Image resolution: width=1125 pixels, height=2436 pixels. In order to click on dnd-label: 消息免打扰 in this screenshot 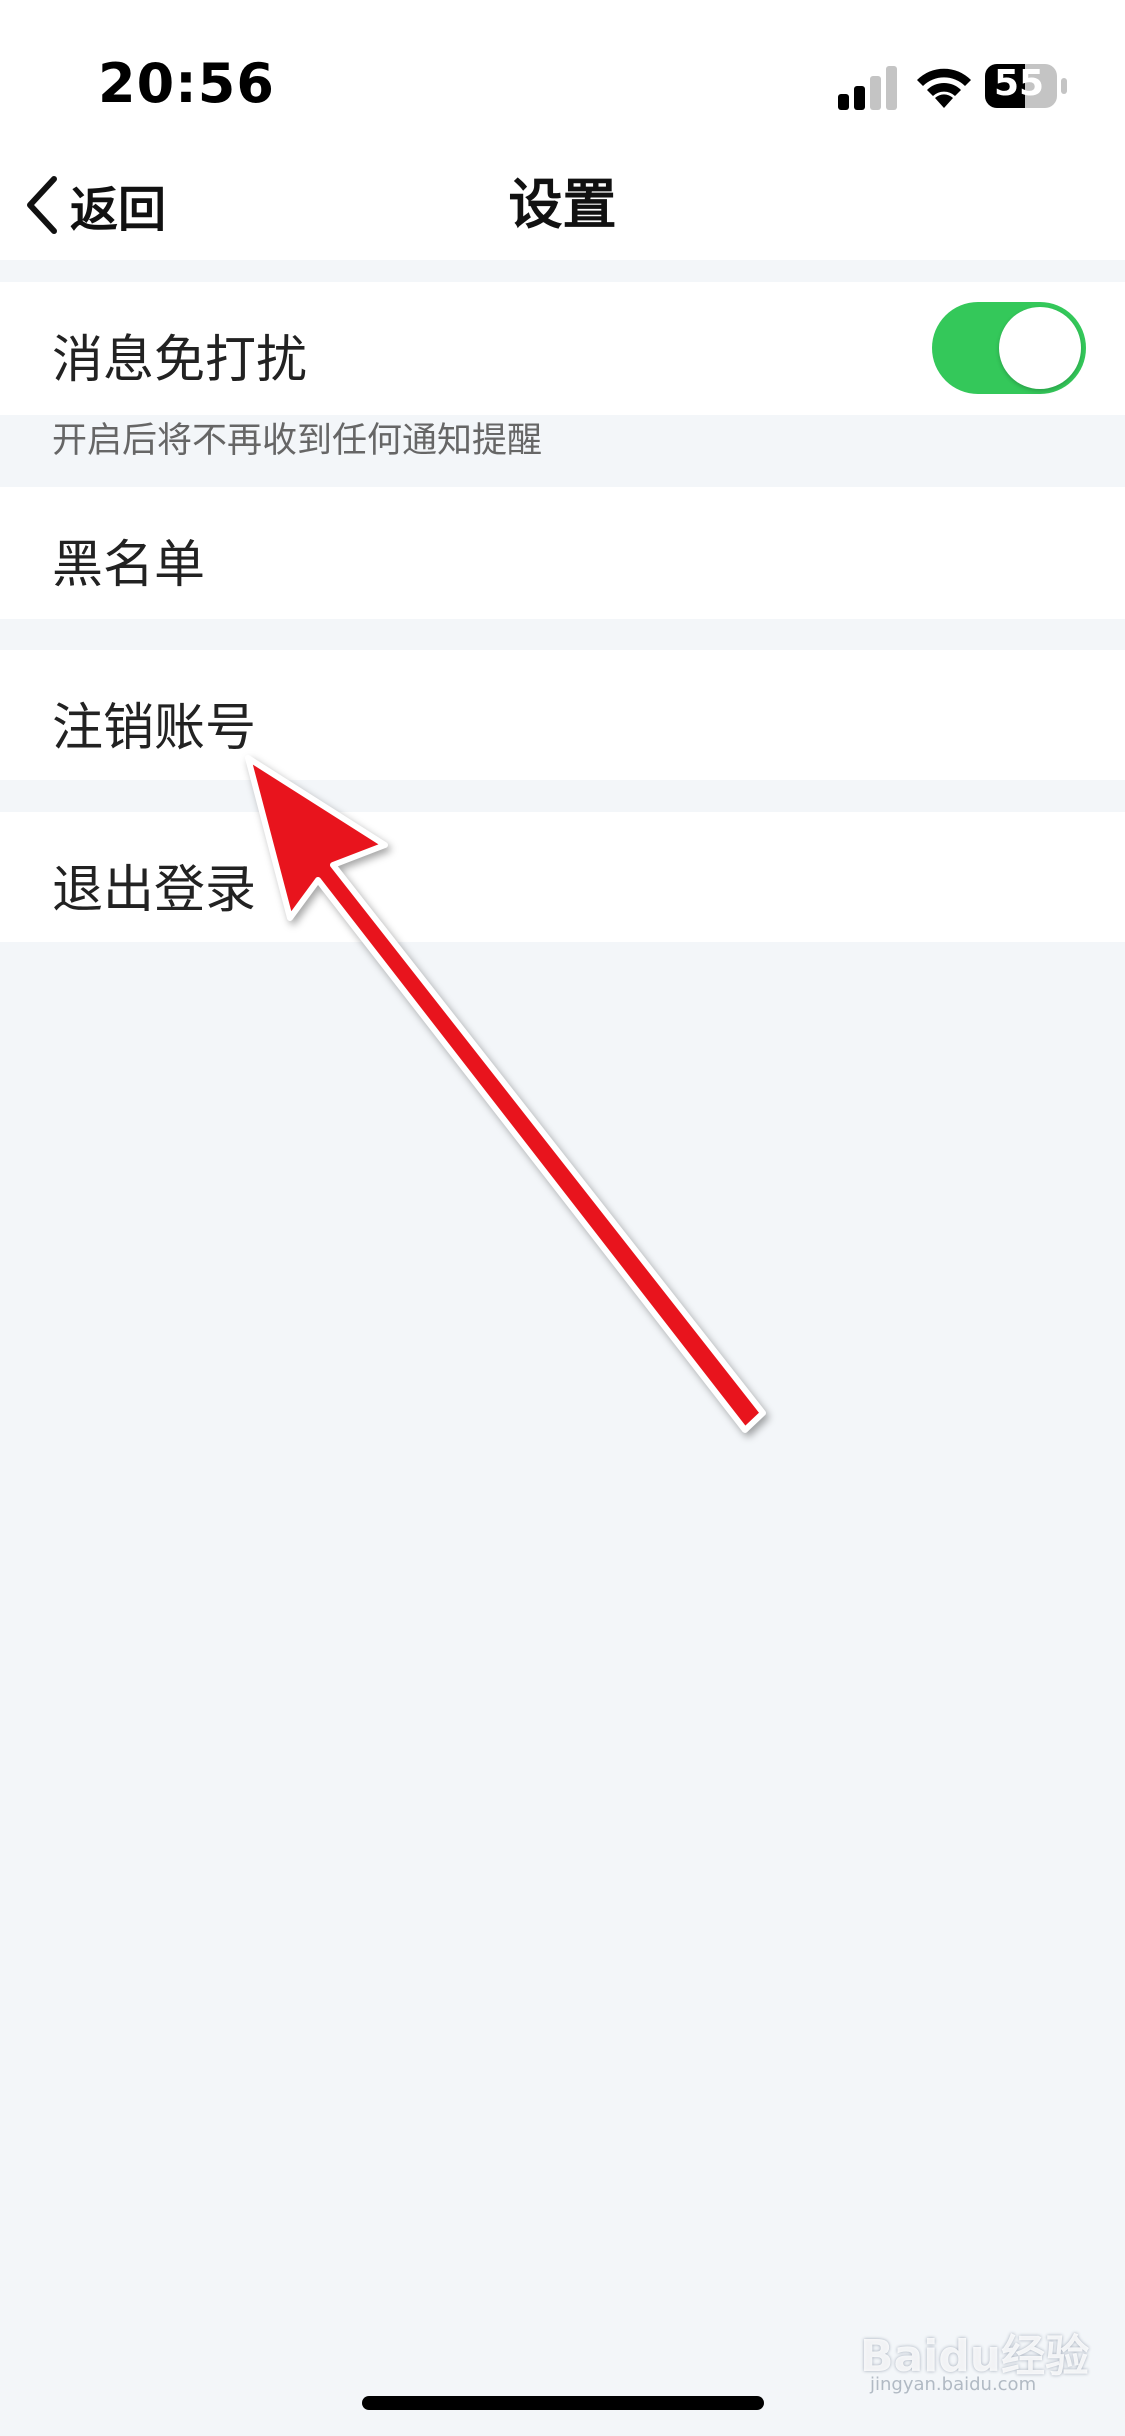, I will do `click(180, 360)`.